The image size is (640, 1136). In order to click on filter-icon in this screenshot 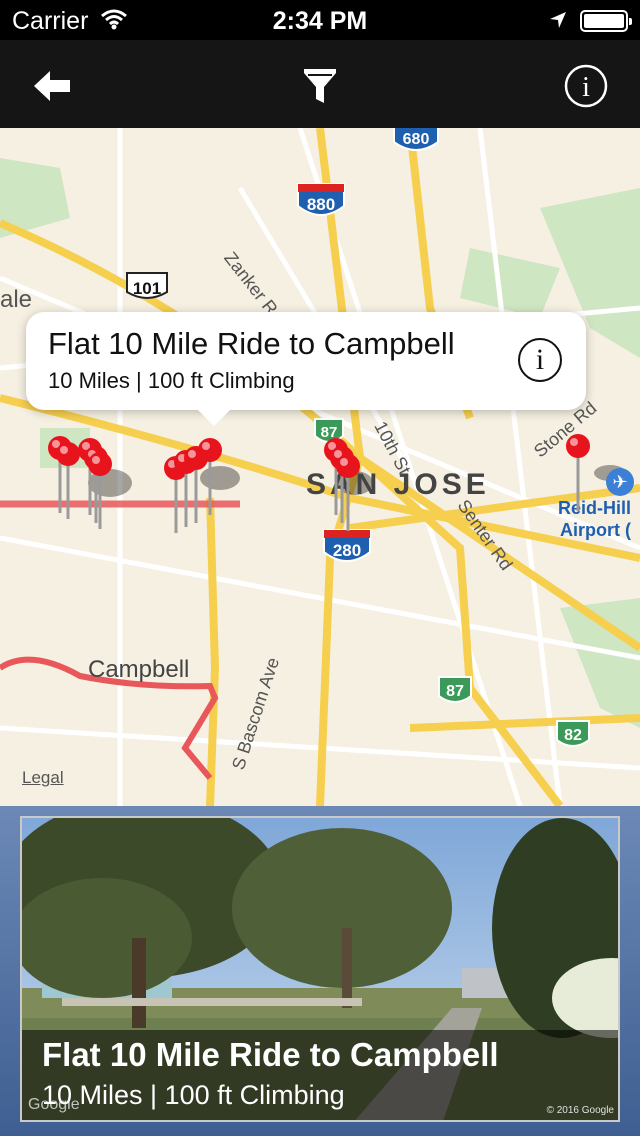, I will do `click(320, 86)`.